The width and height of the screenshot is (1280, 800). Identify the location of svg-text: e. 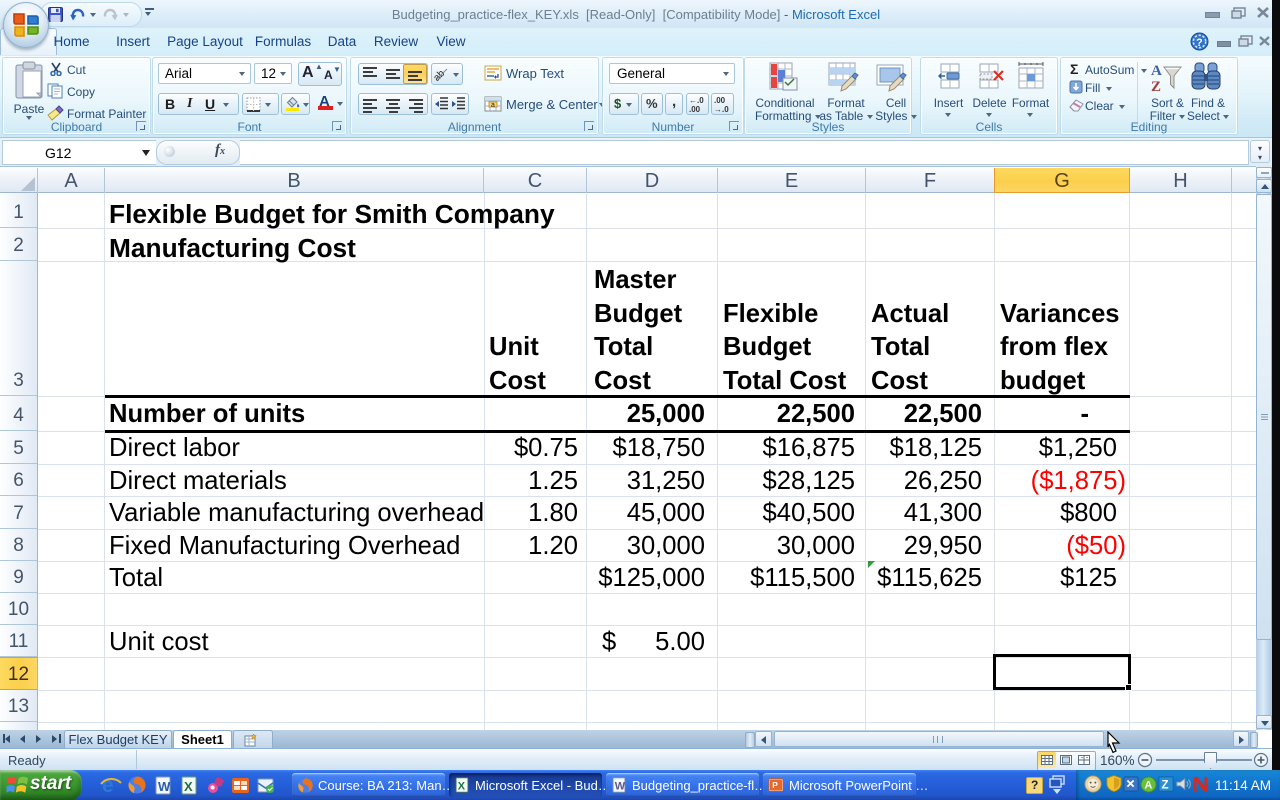
(108, 785).